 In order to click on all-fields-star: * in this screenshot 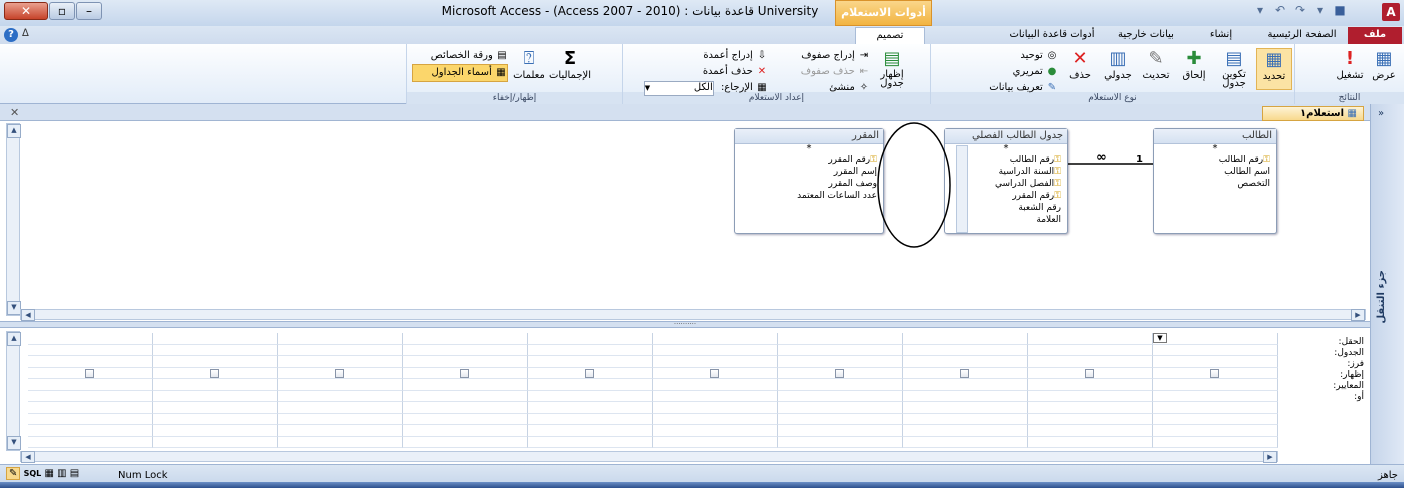, I will do `click(1215, 149)`.